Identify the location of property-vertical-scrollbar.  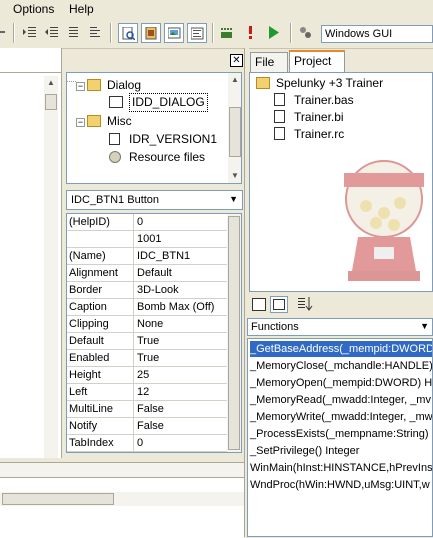
(234, 333).